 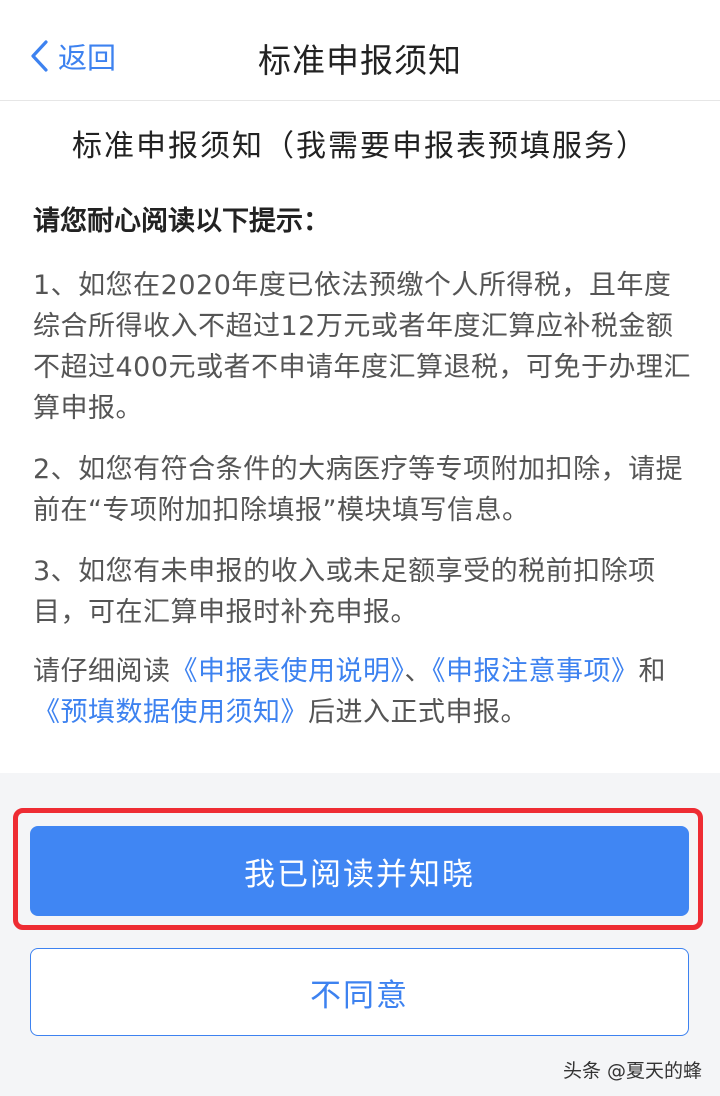 I want to click on nav-bar: 返回 标准申报须知, so click(x=360, y=50).